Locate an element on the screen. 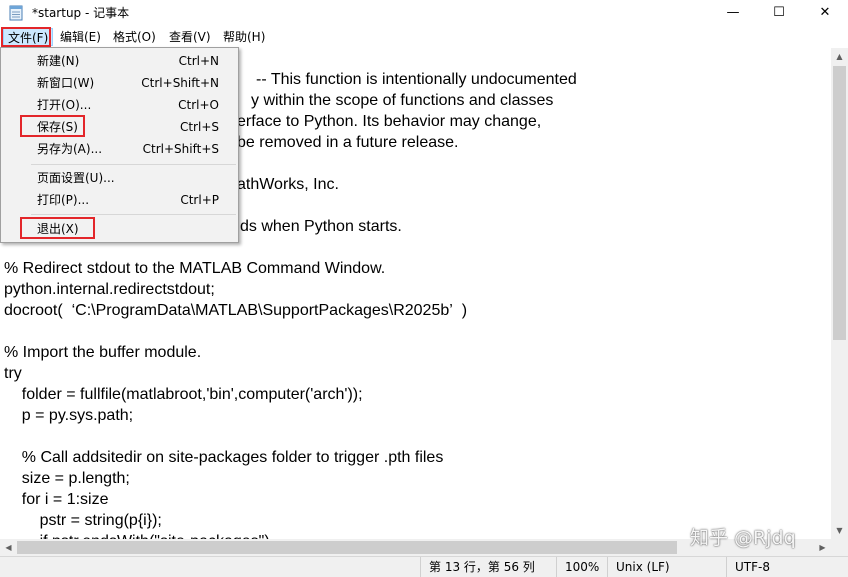  status-bar: 第 13 行，第 56 列 100% Unix (LF) UTF-8 is located at coordinates (424, 566).